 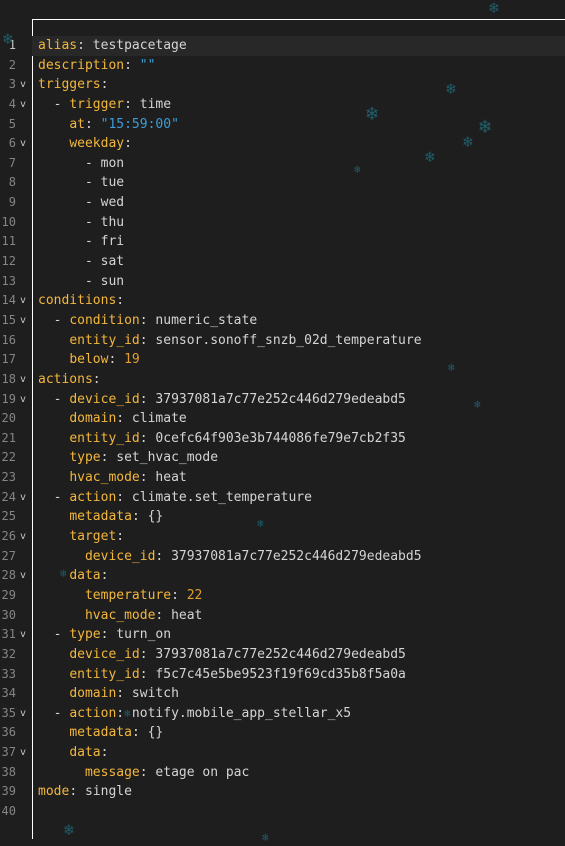 I want to click on code-line: temperature: 22, so click(x=301, y=596).